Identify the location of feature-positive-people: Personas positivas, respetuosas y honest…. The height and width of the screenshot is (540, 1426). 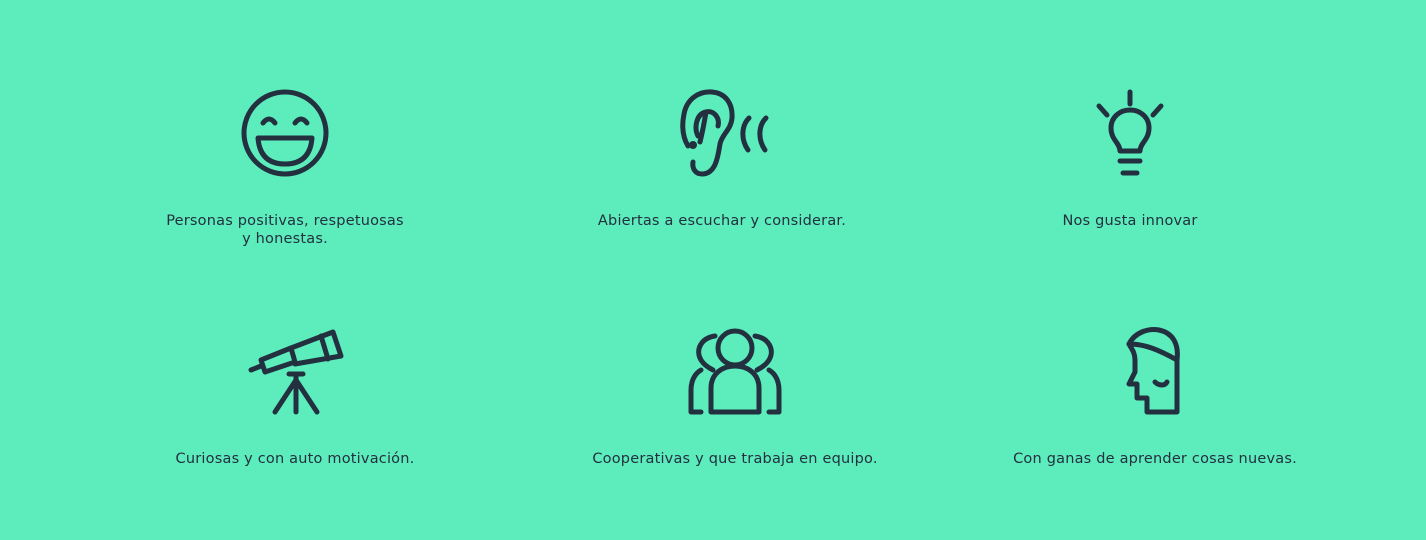
(285, 168).